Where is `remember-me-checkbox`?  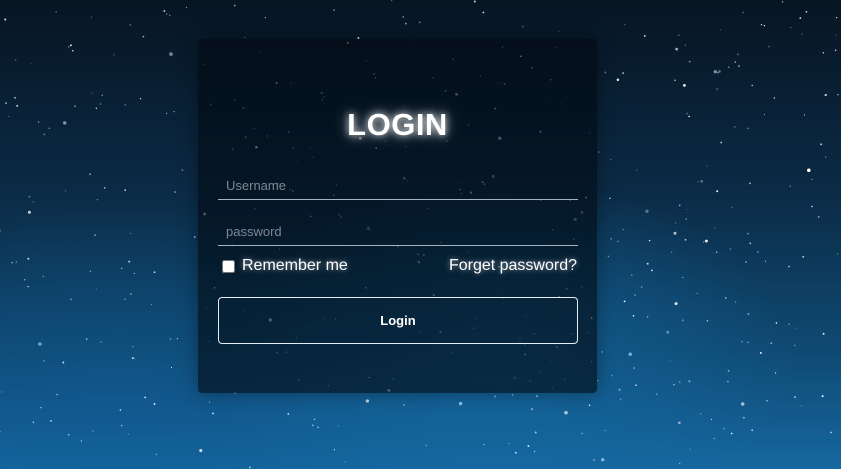 remember-me-checkbox is located at coordinates (228, 266).